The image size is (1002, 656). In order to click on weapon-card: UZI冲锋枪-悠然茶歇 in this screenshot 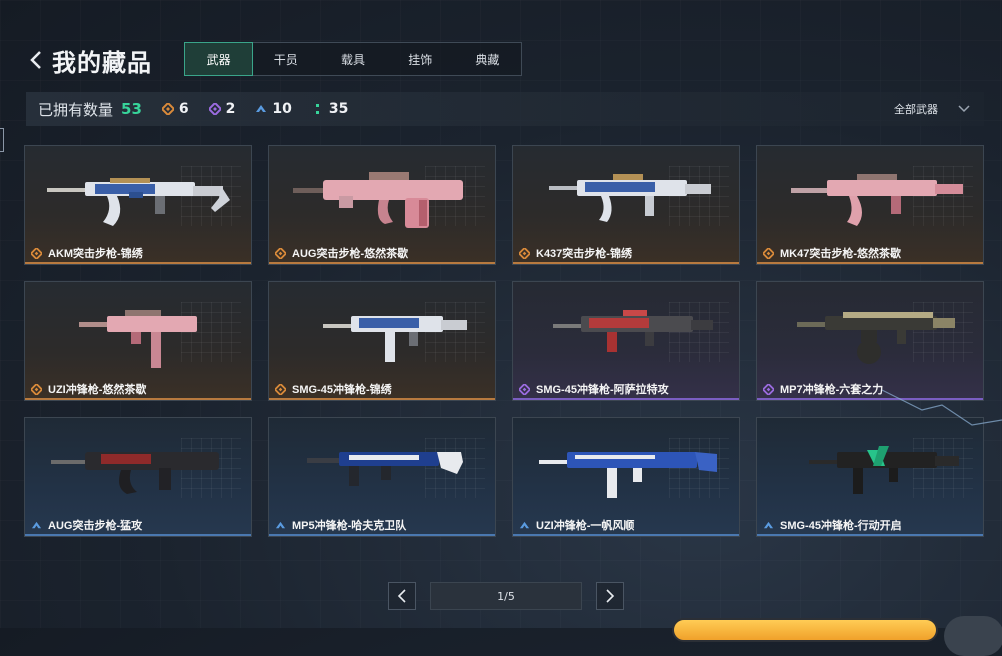, I will do `click(138, 341)`.